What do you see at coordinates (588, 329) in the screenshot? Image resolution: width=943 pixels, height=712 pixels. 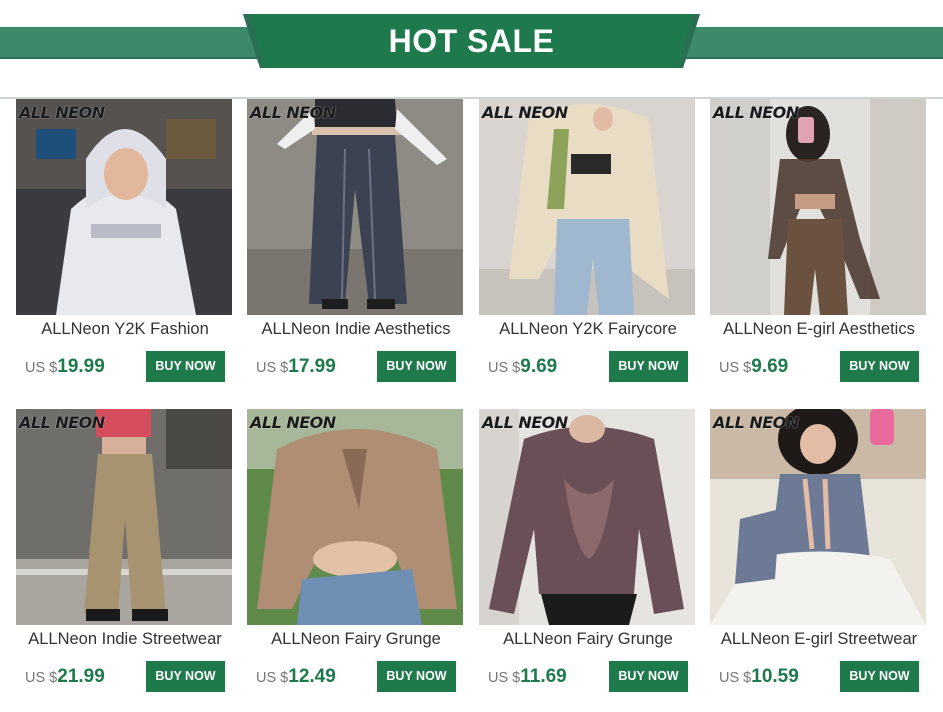 I see `product-name: ALLNeon Y2K Fairycore` at bounding box center [588, 329].